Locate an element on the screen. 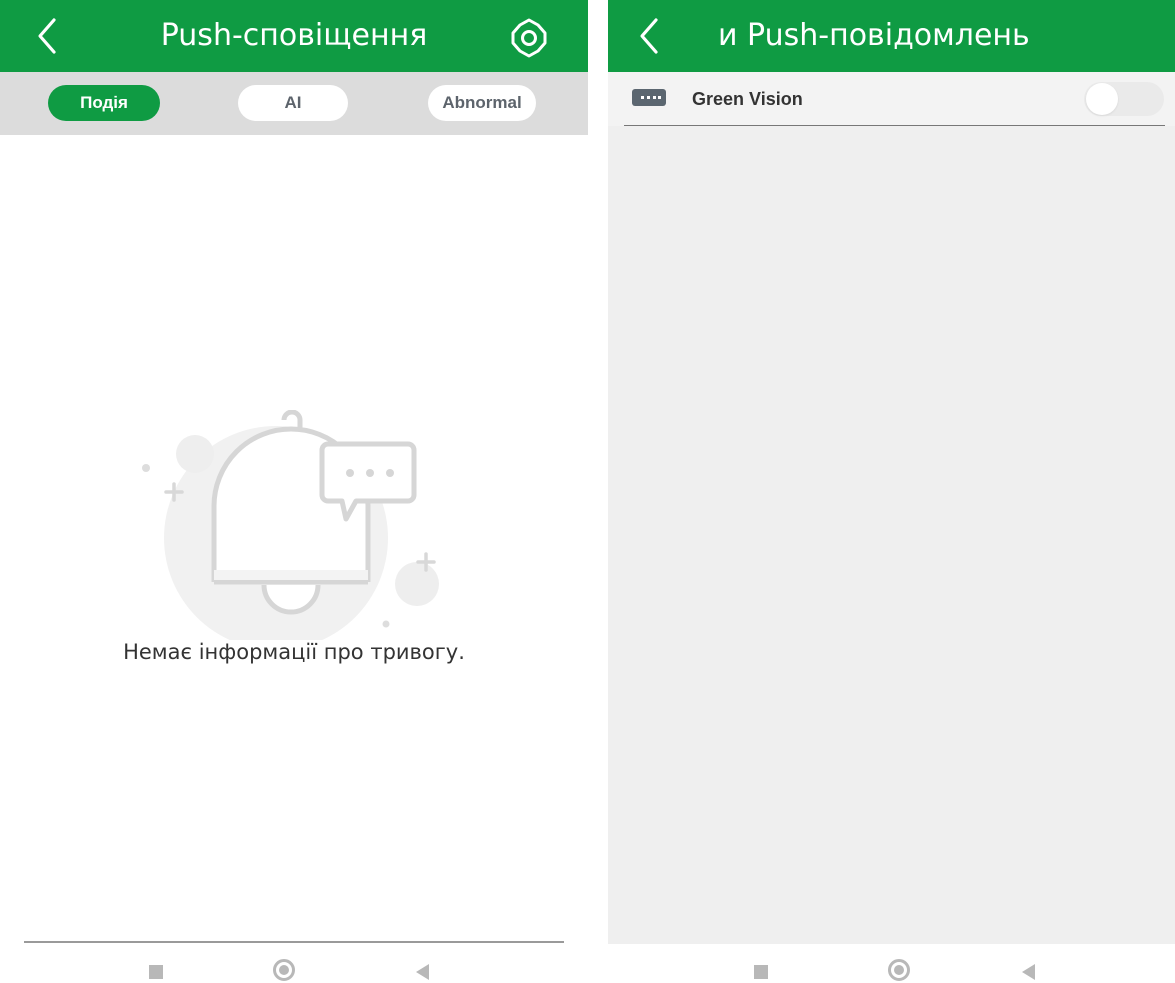  header-bar: и Push-повідомлень is located at coordinates (891, 36).